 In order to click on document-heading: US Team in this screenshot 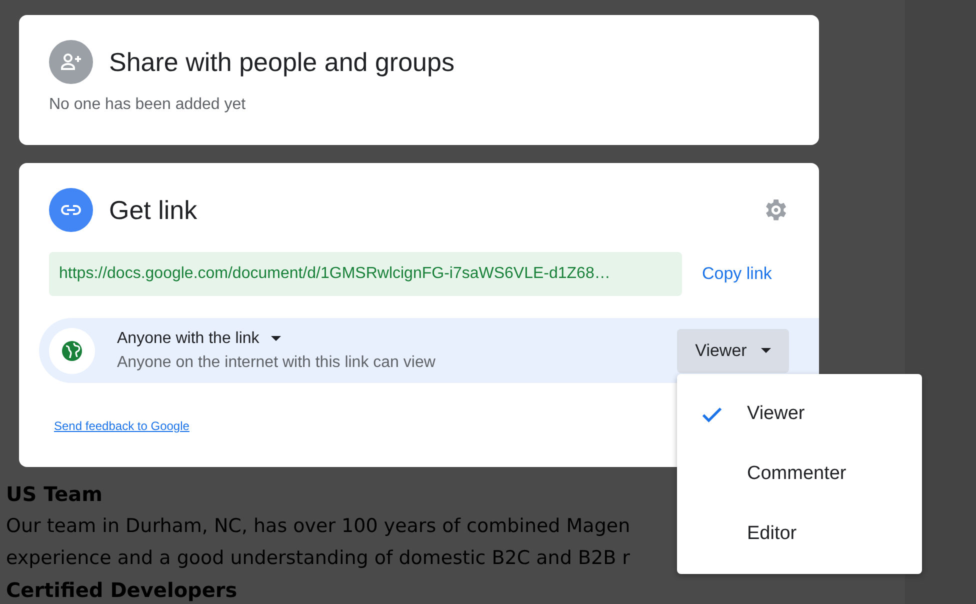, I will do `click(54, 494)`.